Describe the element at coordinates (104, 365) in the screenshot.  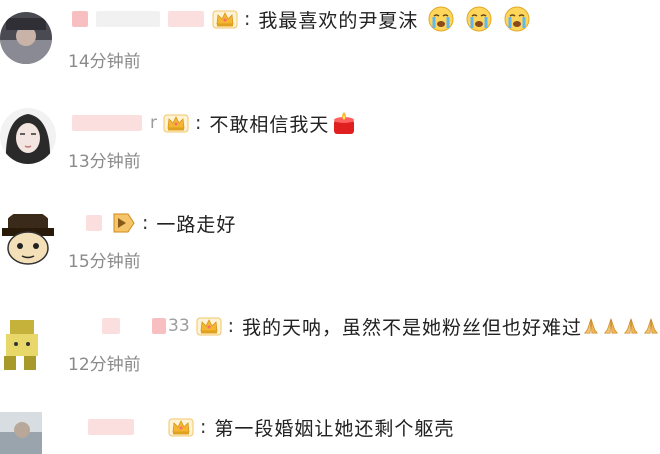
I see `timestamp: 12分钟前` at that location.